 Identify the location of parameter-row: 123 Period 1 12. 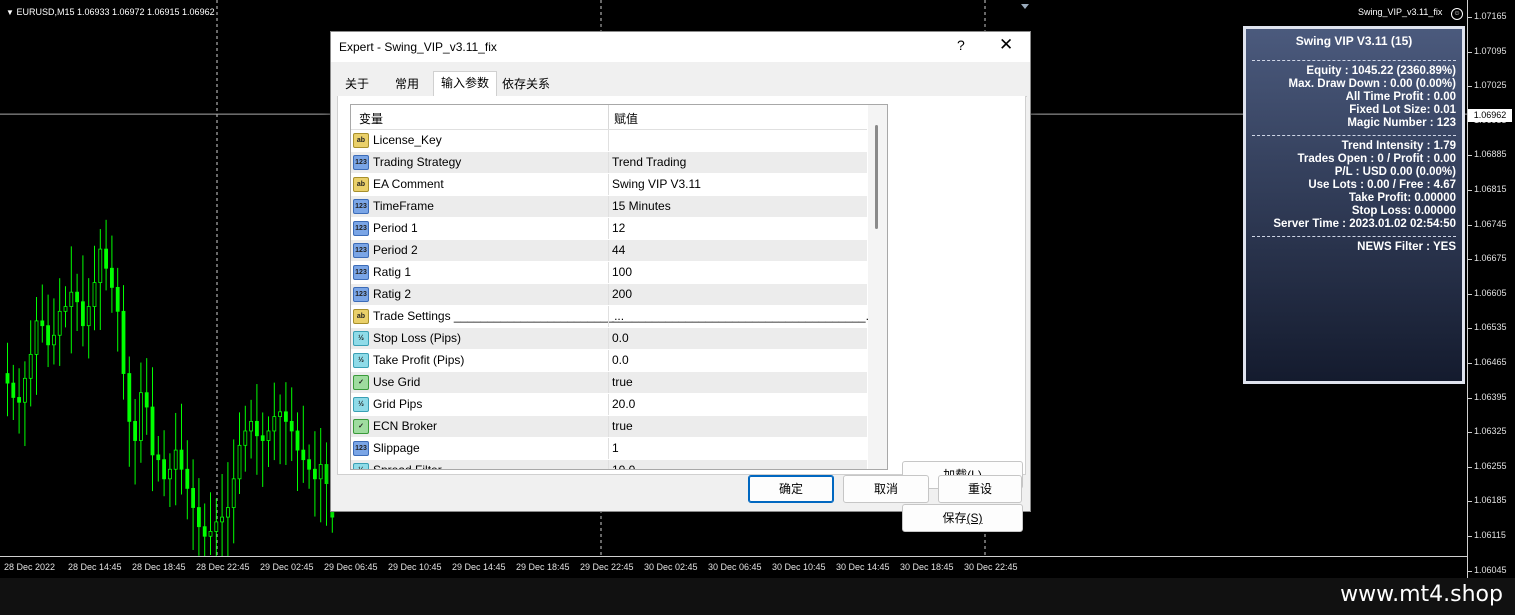
(609, 229).